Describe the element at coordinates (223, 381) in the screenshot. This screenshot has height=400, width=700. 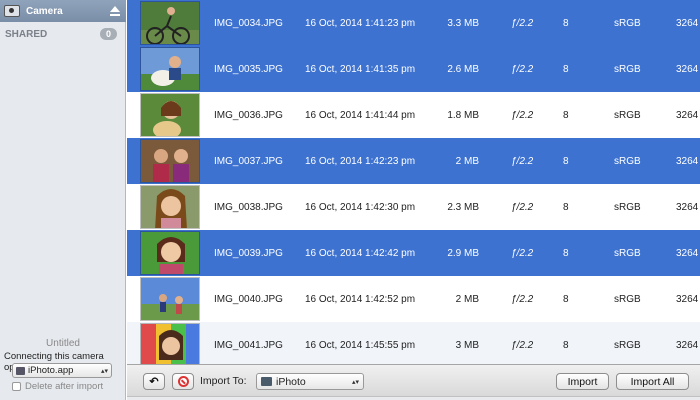
I see `import-to-label: Import To:` at that location.